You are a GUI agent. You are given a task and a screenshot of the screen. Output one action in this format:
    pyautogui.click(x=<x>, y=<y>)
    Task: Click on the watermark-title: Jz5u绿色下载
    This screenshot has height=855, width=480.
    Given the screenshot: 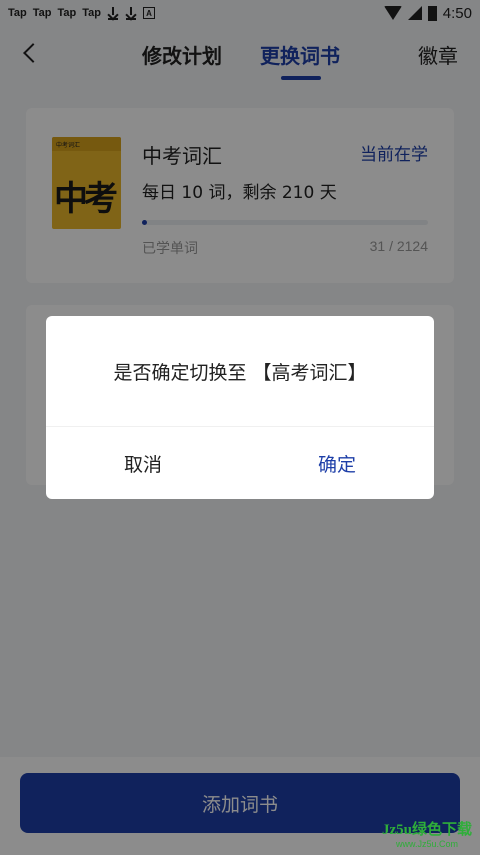 What is the action you would take?
    pyautogui.click(x=426, y=830)
    